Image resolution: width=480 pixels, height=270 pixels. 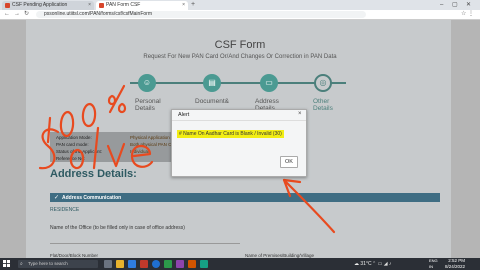 I want to click on date: 8/24/2022, so click(x=454, y=266).